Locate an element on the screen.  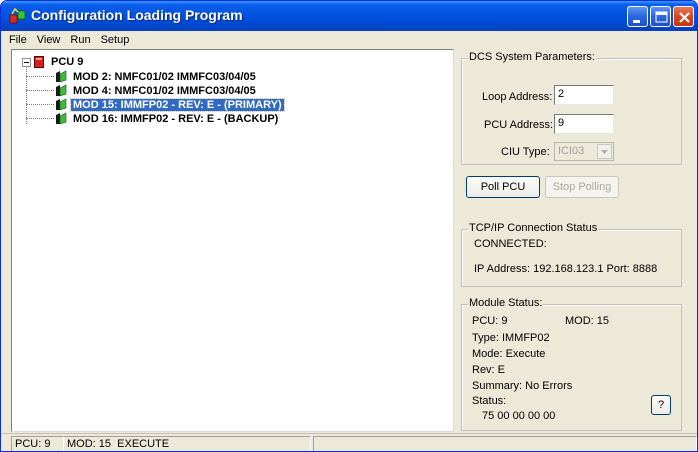
tree-root-label: PCU 9 is located at coordinates (67, 62).